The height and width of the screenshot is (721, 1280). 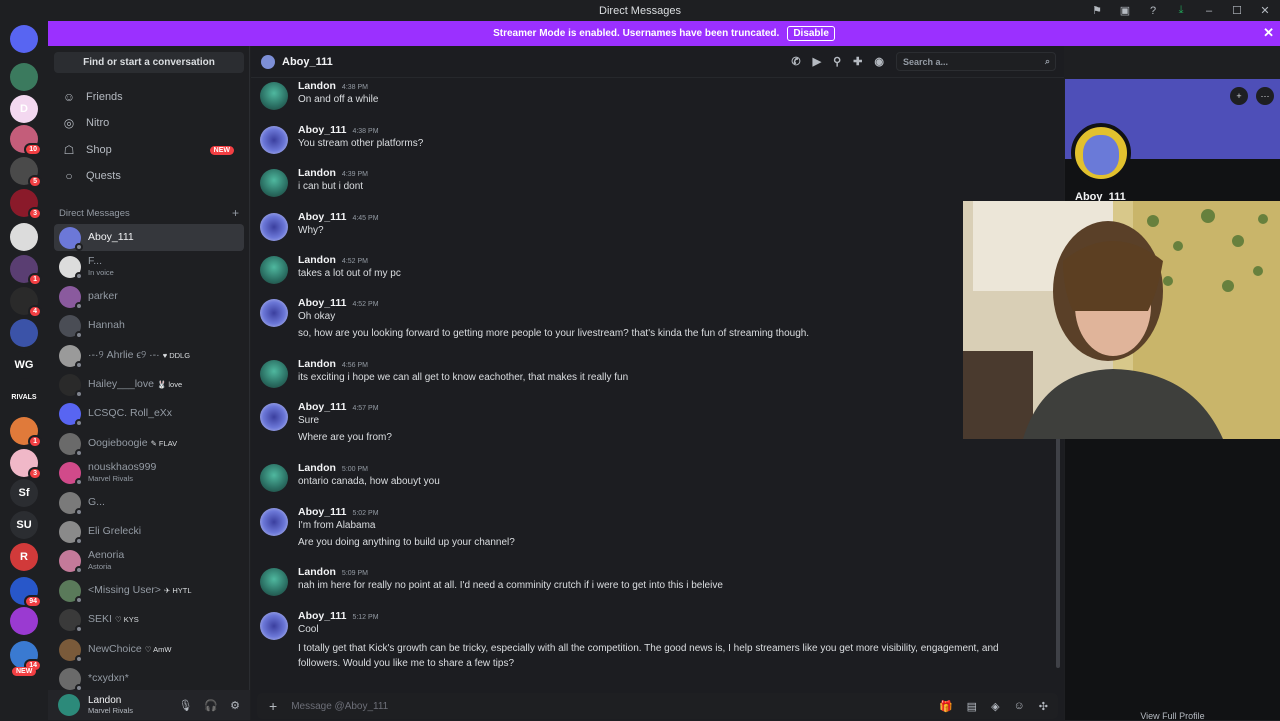 What do you see at coordinates (149, 384) in the screenshot?
I see `dm-item: Hailey___love 🐰 love` at bounding box center [149, 384].